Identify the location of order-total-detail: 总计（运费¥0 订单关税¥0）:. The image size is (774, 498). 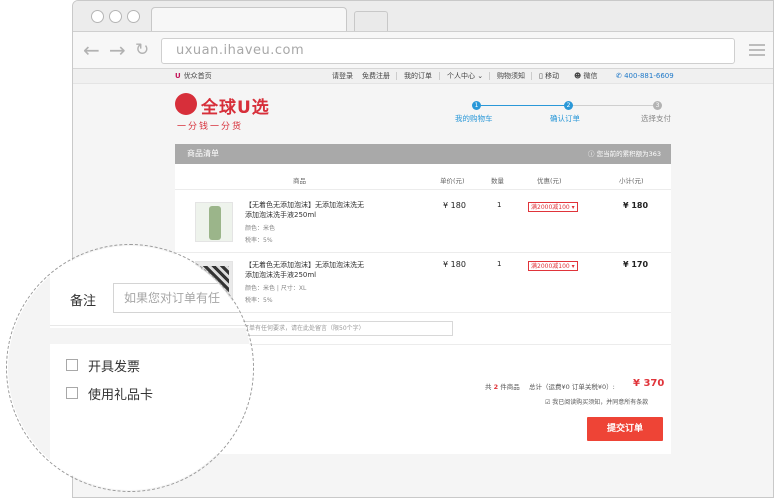
(572, 387).